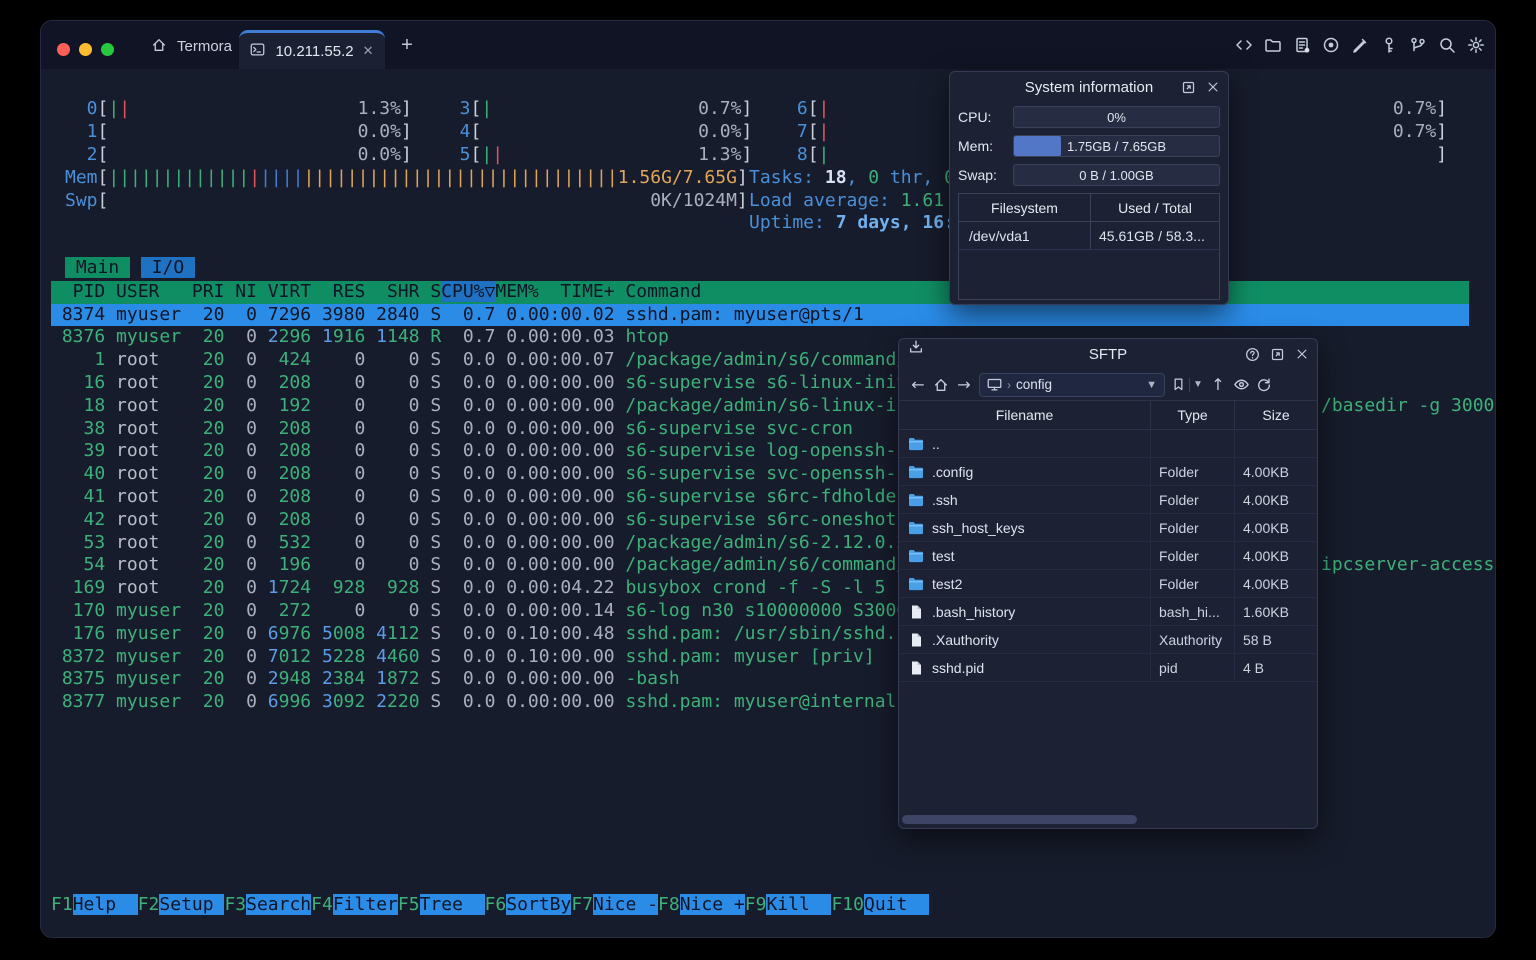  Describe the element at coordinates (238, 109) in the screenshot. I see `cpu-meter-0: 0[|| 1.3%]` at that location.